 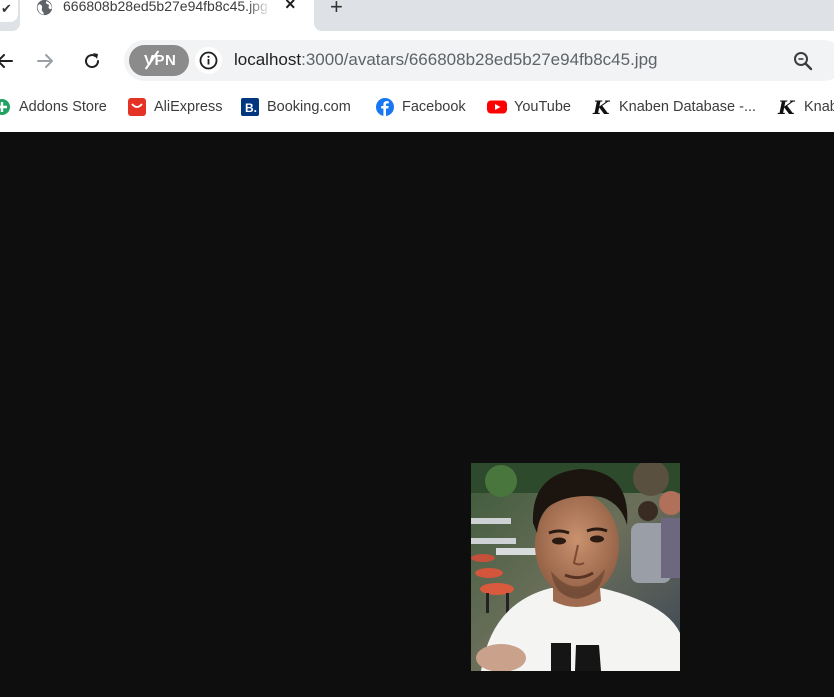 What do you see at coordinates (575, 567) in the screenshot?
I see `avatar-photo` at bounding box center [575, 567].